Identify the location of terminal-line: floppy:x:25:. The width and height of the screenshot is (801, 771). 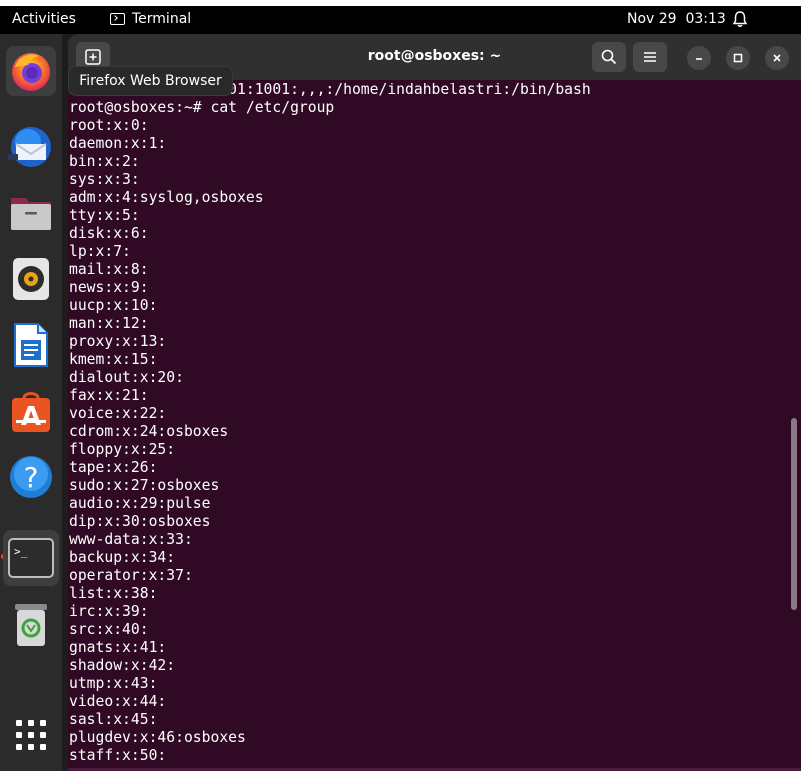
(122, 449).